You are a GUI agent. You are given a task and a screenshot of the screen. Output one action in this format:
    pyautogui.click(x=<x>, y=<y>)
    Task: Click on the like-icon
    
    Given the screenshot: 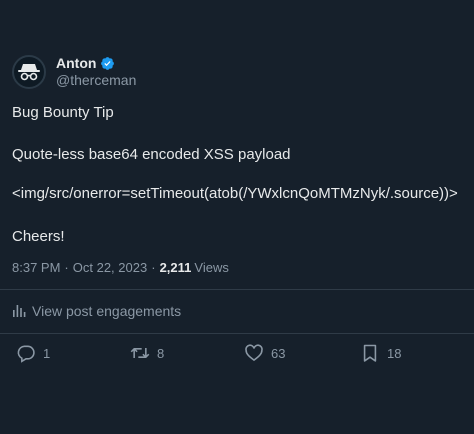 What is the action you would take?
    pyautogui.click(x=254, y=353)
    